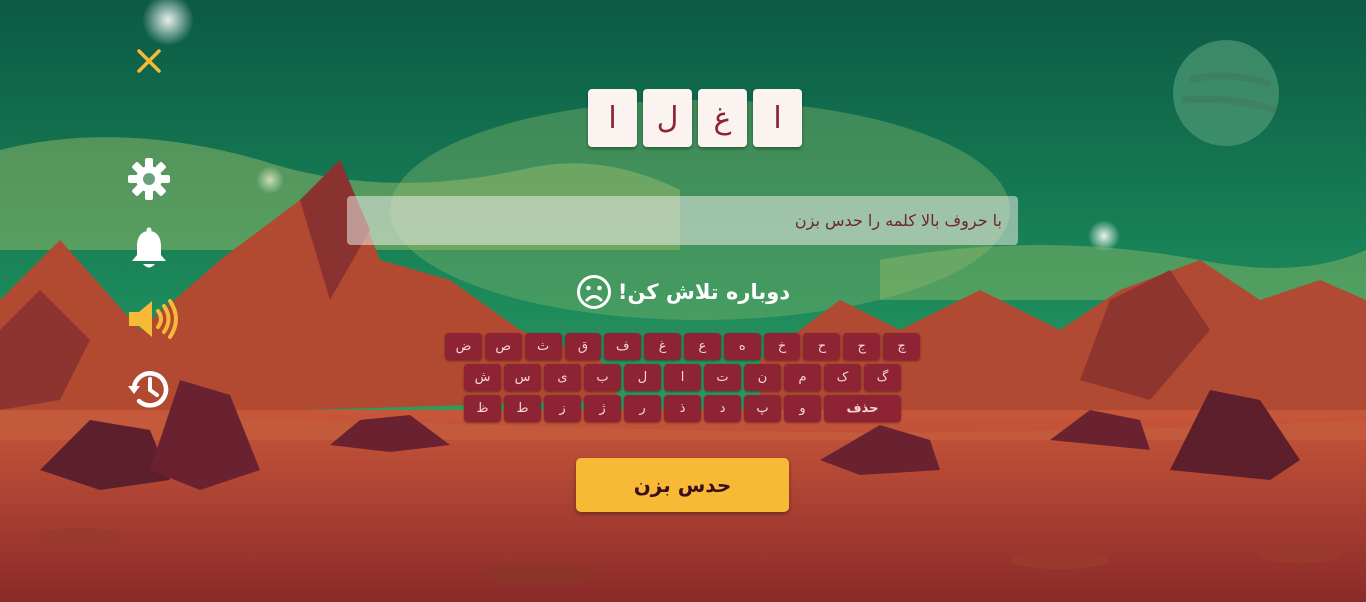 This screenshot has width=1366, height=602. What do you see at coordinates (482, 408) in the screenshot?
I see `key: ظ` at bounding box center [482, 408].